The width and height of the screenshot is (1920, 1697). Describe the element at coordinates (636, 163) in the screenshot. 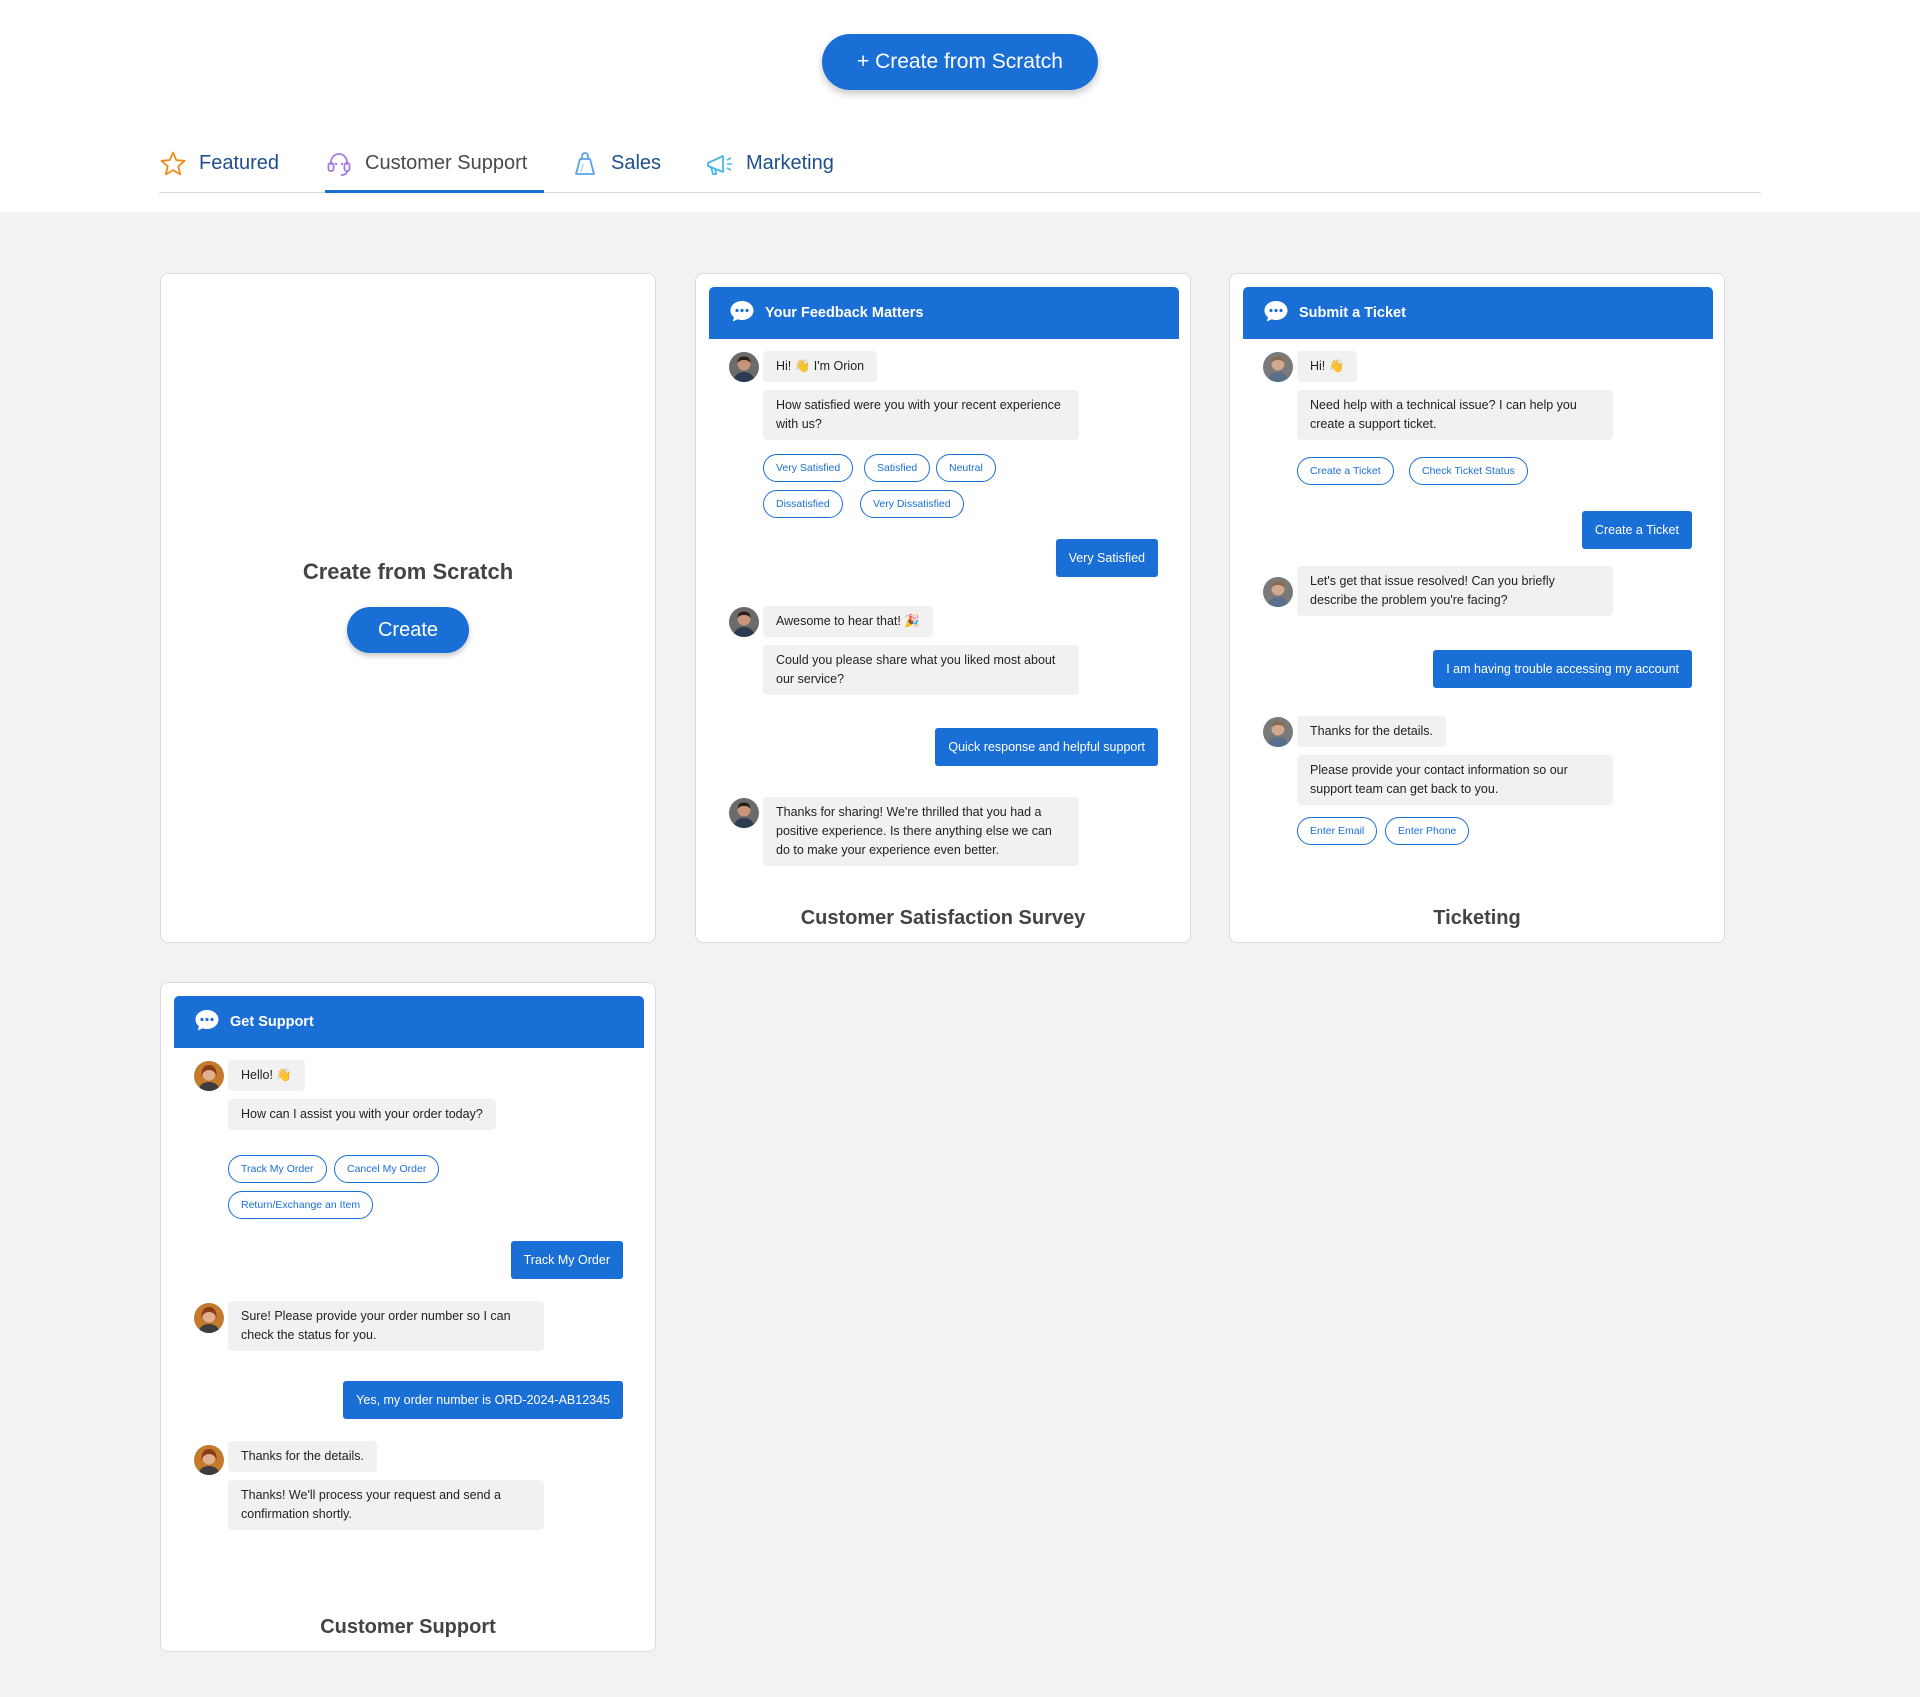

I see `tab-label: Sales` at that location.